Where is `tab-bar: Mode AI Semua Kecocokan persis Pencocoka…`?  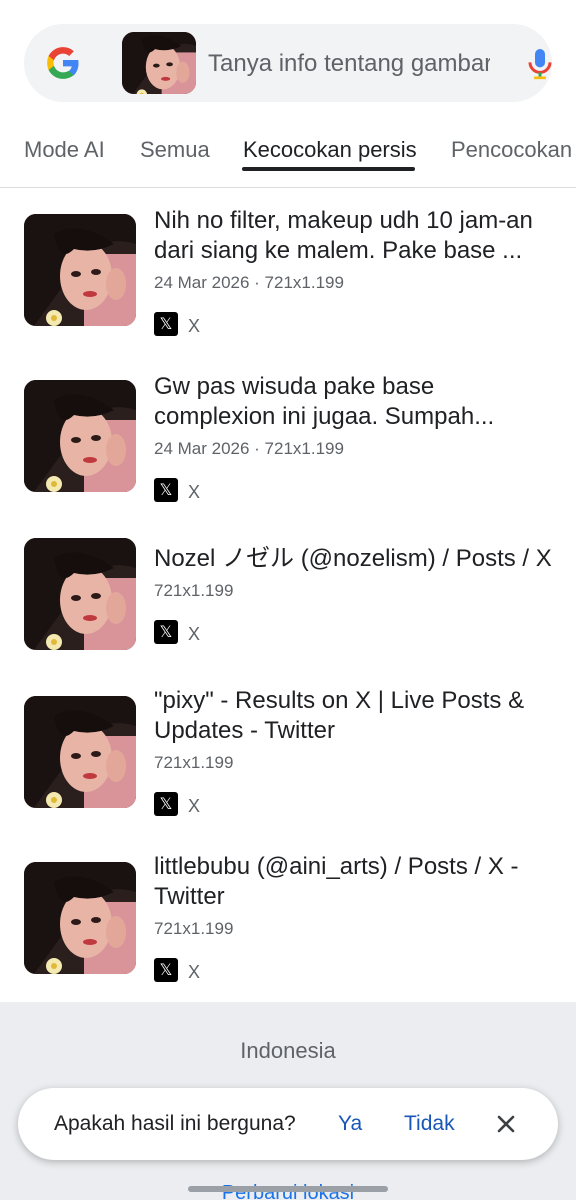 tab-bar: Mode AI Semua Kecocokan persis Pencocoka… is located at coordinates (288, 154).